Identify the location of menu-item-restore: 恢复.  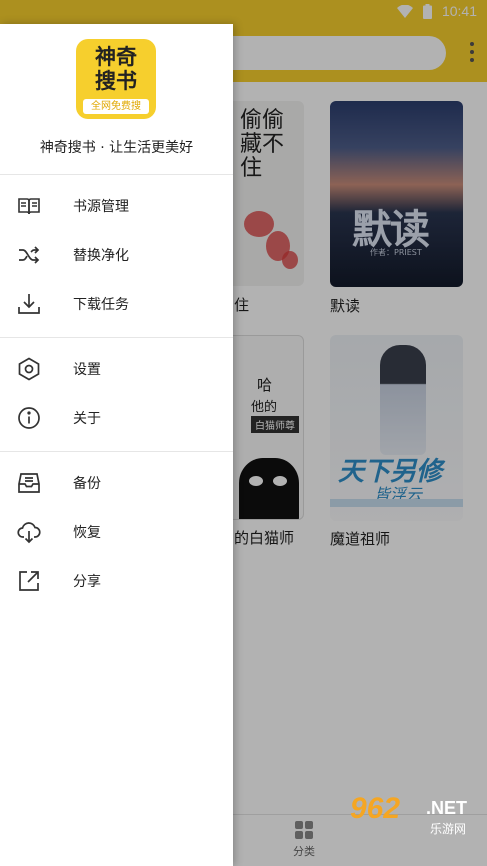
(116, 532).